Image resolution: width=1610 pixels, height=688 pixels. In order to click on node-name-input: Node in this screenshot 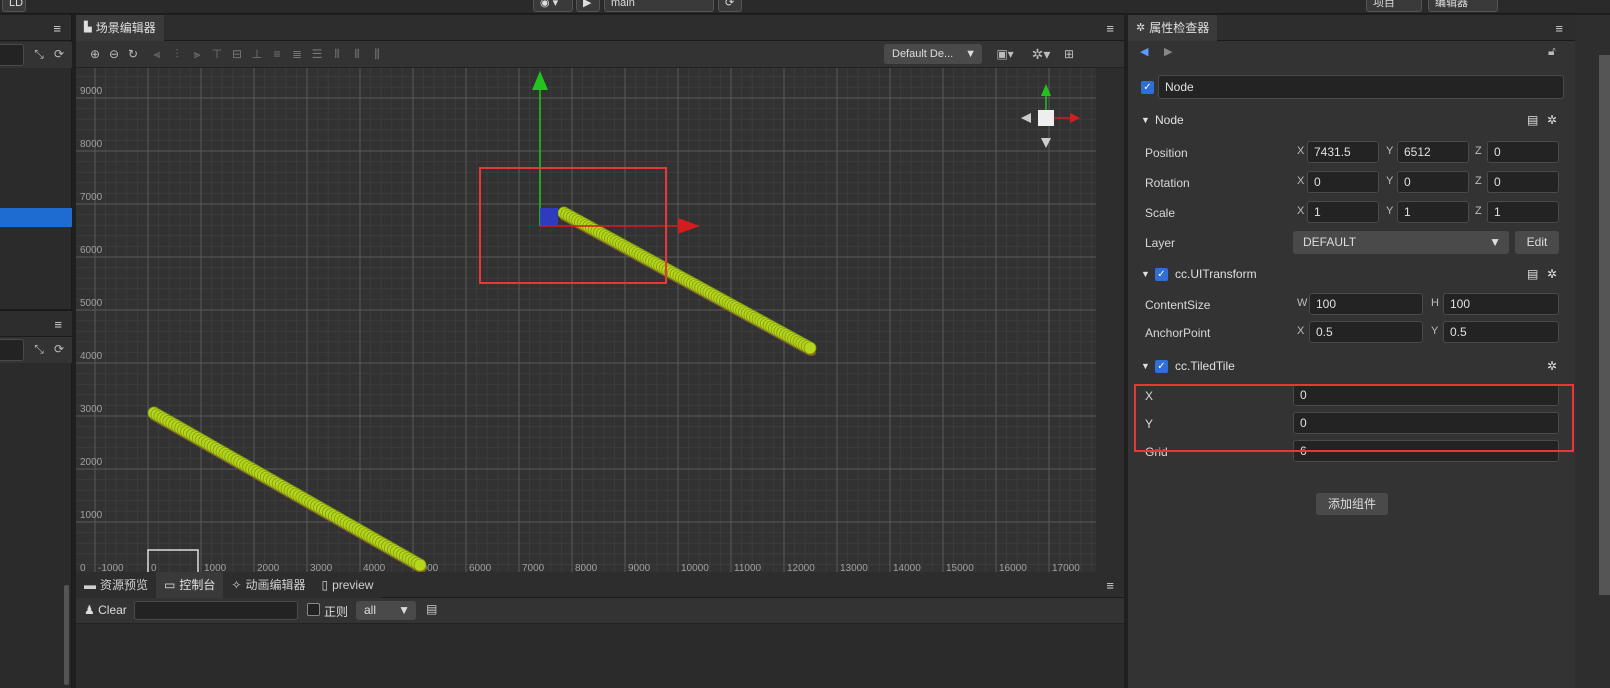, I will do `click(1361, 87)`.